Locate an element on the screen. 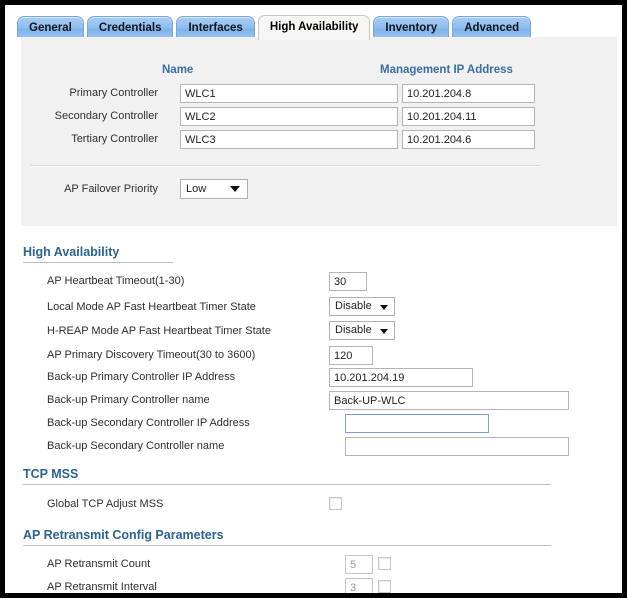 The image size is (627, 598). section-rule-tcp-mss is located at coordinates (287, 484).